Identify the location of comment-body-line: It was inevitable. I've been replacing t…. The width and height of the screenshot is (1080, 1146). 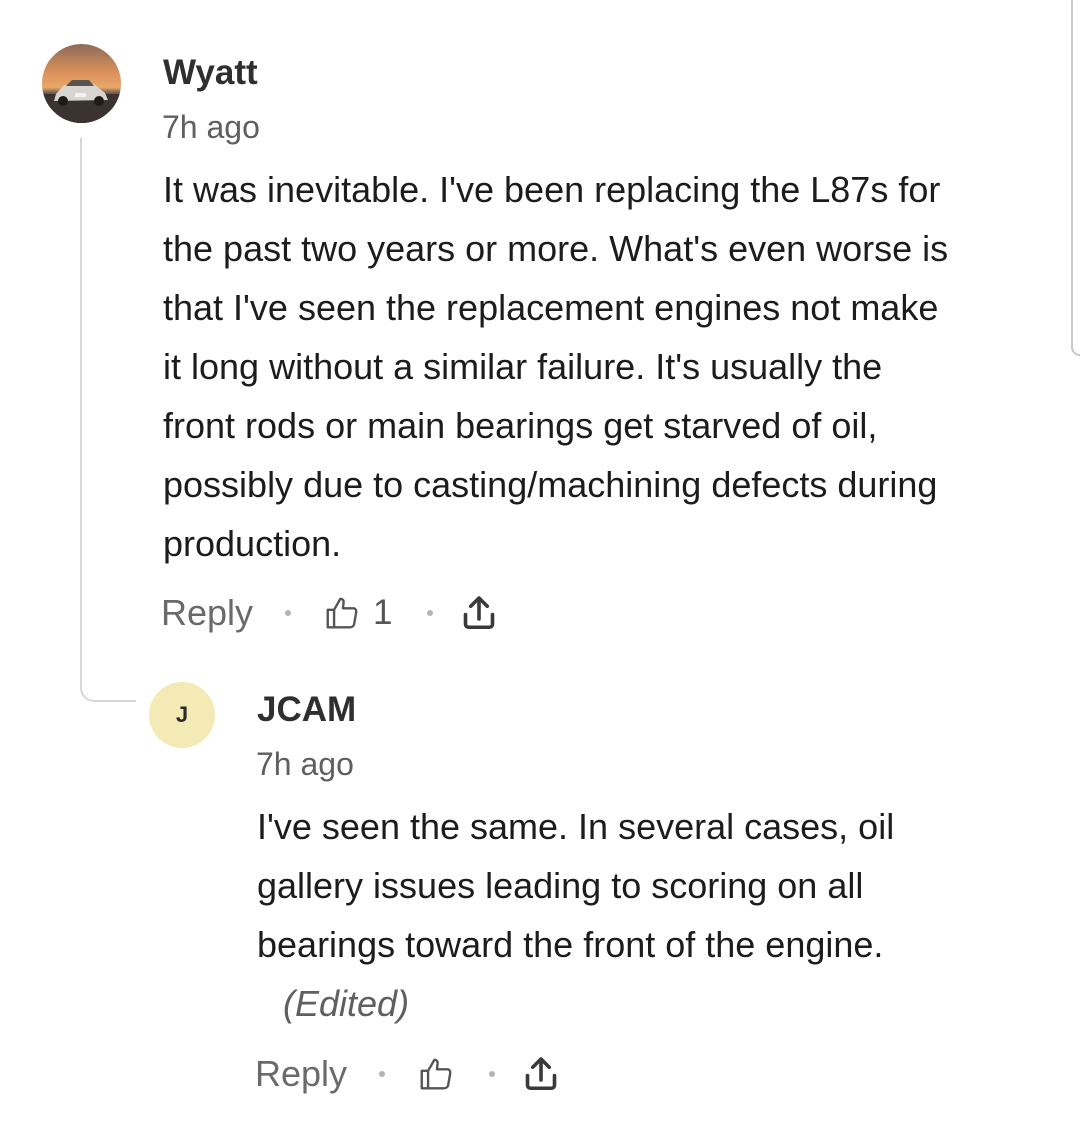
(552, 189).